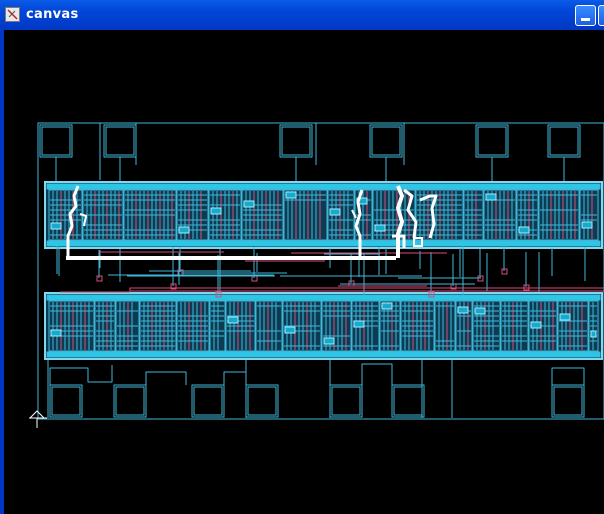 Image resolution: width=604 pixels, height=514 pixels. I want to click on origin-marker-icon, so click(37, 414).